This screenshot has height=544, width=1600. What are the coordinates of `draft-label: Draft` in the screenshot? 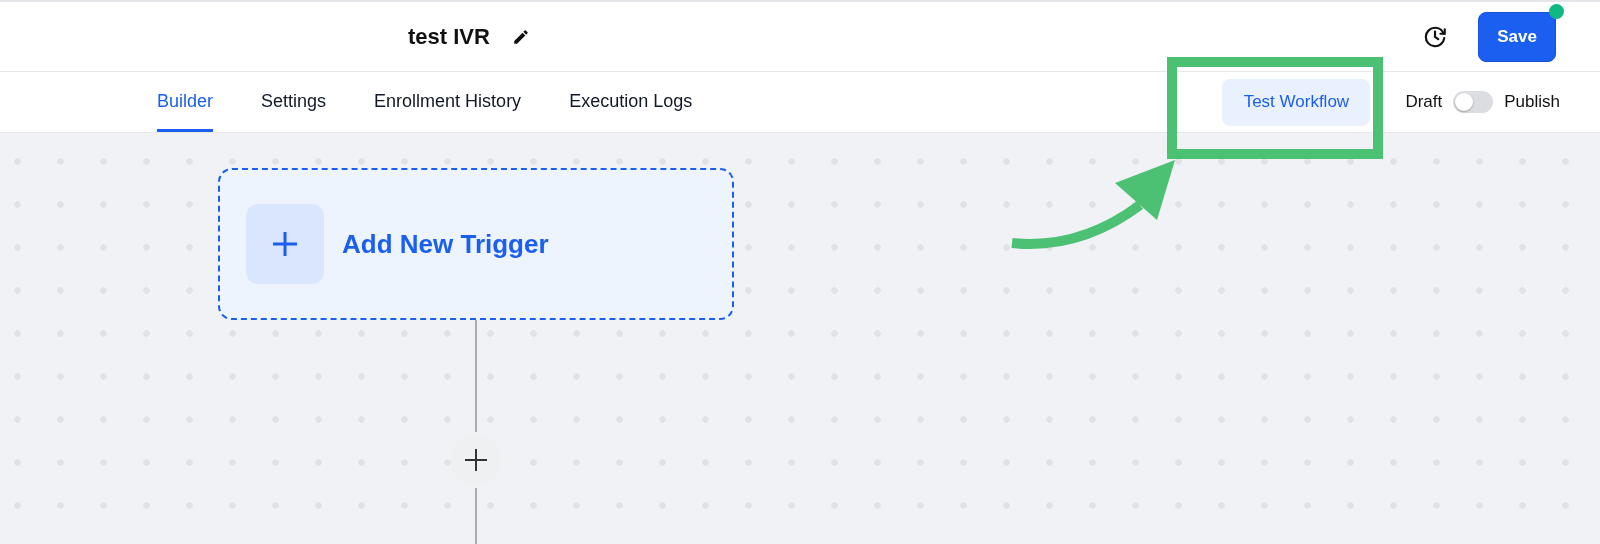 It's located at (1424, 102).